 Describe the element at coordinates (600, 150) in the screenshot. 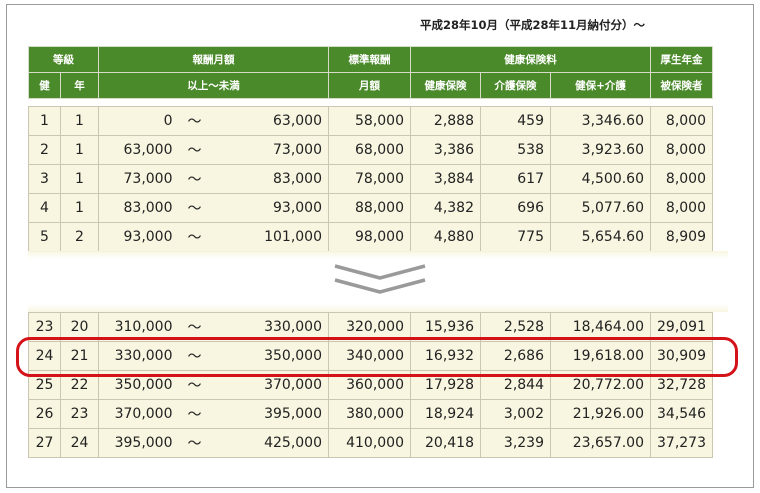

I see `health-care-total-cell: 3,923.60` at that location.